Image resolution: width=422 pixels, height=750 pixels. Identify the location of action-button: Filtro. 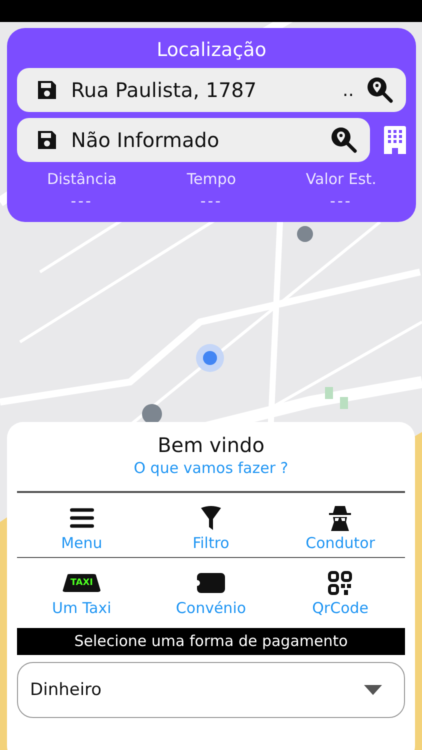
(211, 528).